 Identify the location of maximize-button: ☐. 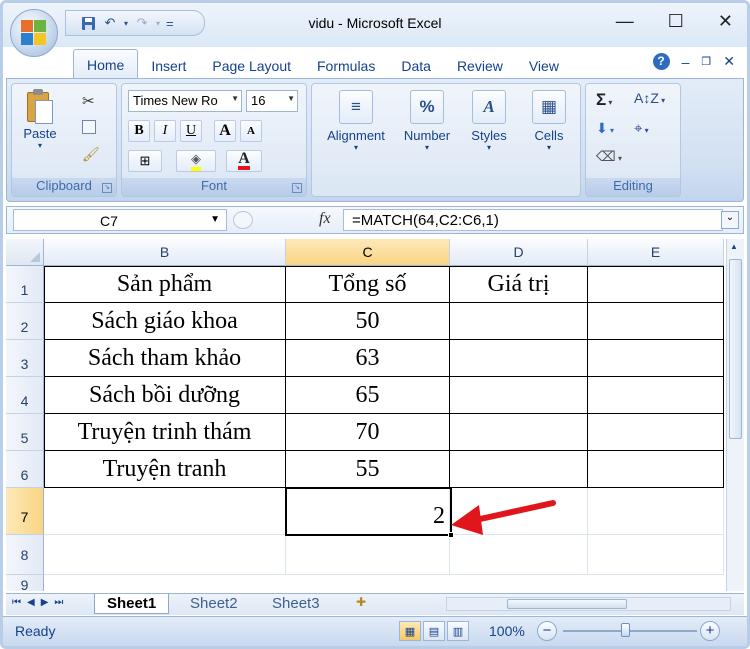
(676, 21).